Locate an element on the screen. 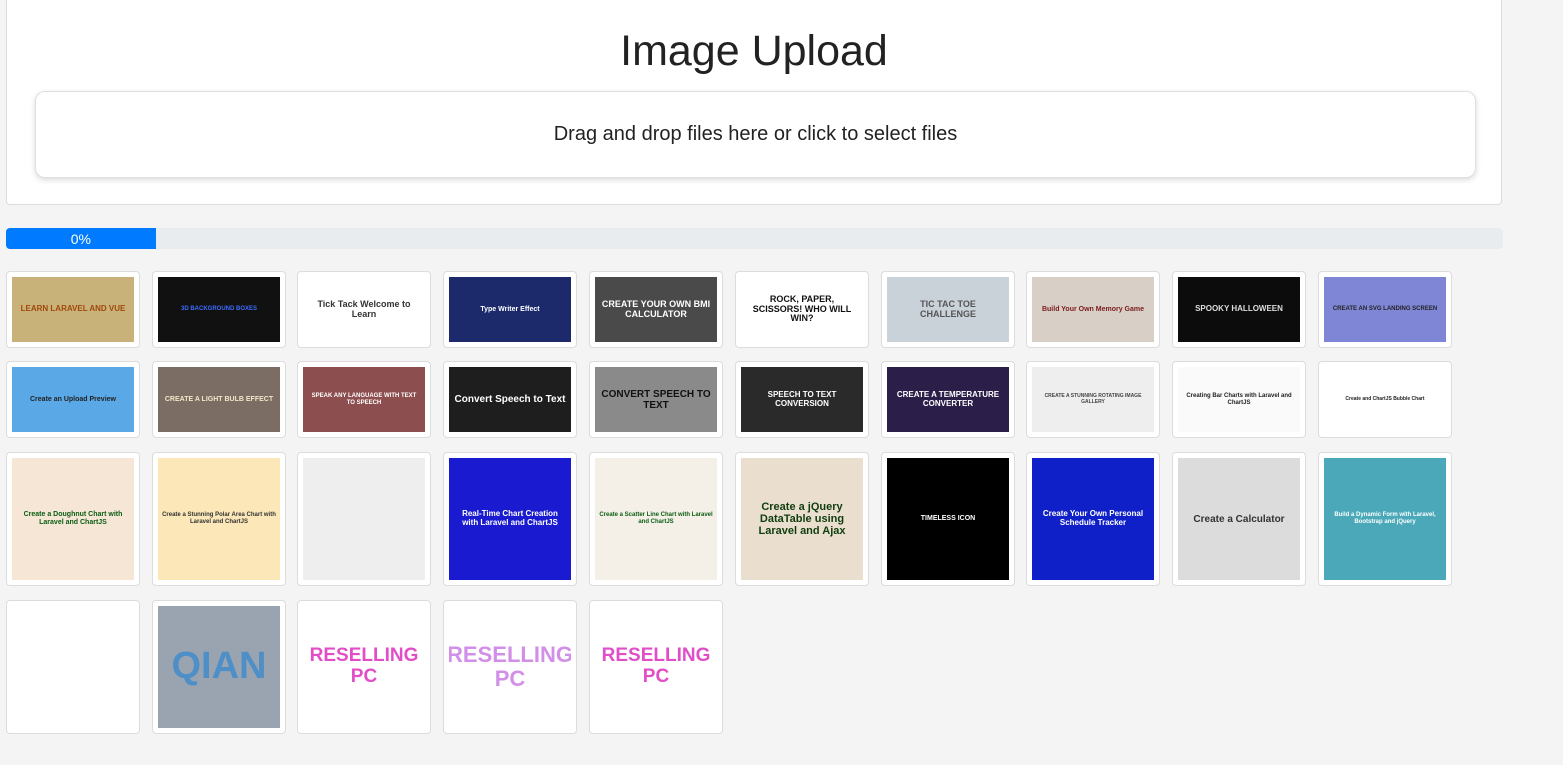 This screenshot has height=765, width=1563. thumbnail: CREATE YOUR OWN BMI CALCULATOR is located at coordinates (656, 309).